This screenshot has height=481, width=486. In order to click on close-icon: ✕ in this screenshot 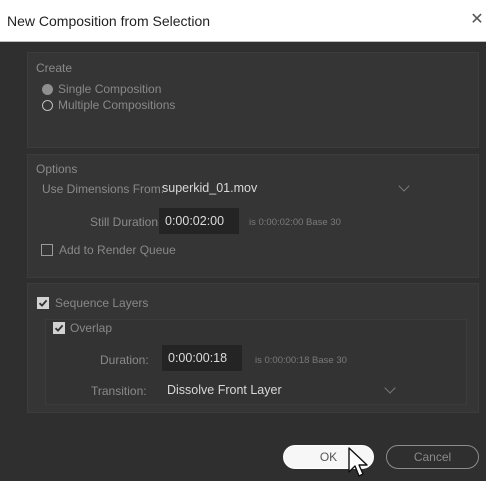, I will do `click(477, 20)`.